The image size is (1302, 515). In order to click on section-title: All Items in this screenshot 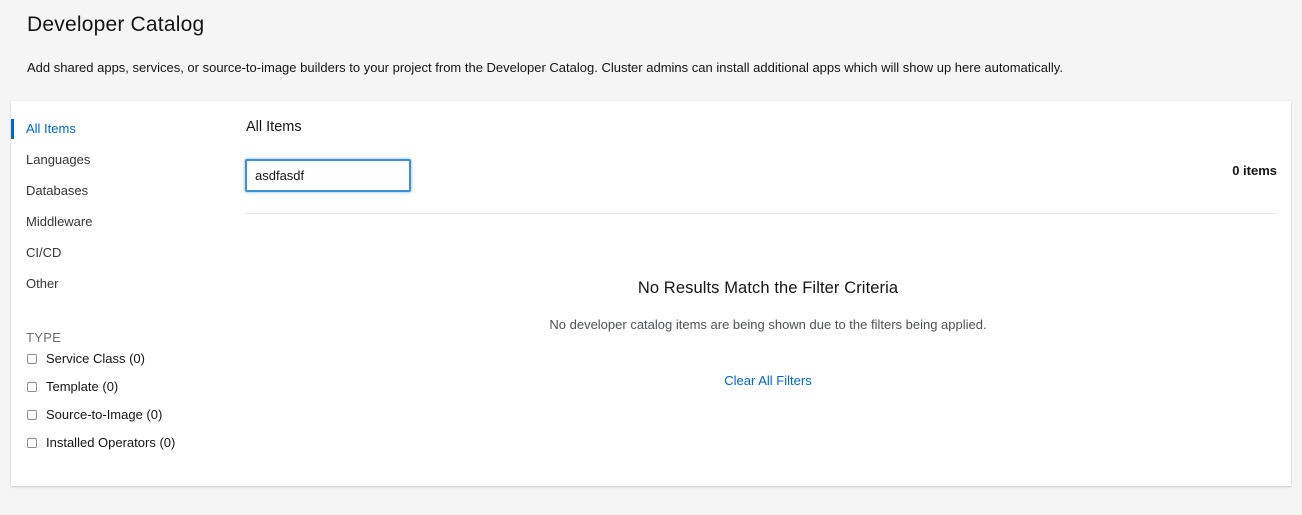, I will do `click(274, 127)`.